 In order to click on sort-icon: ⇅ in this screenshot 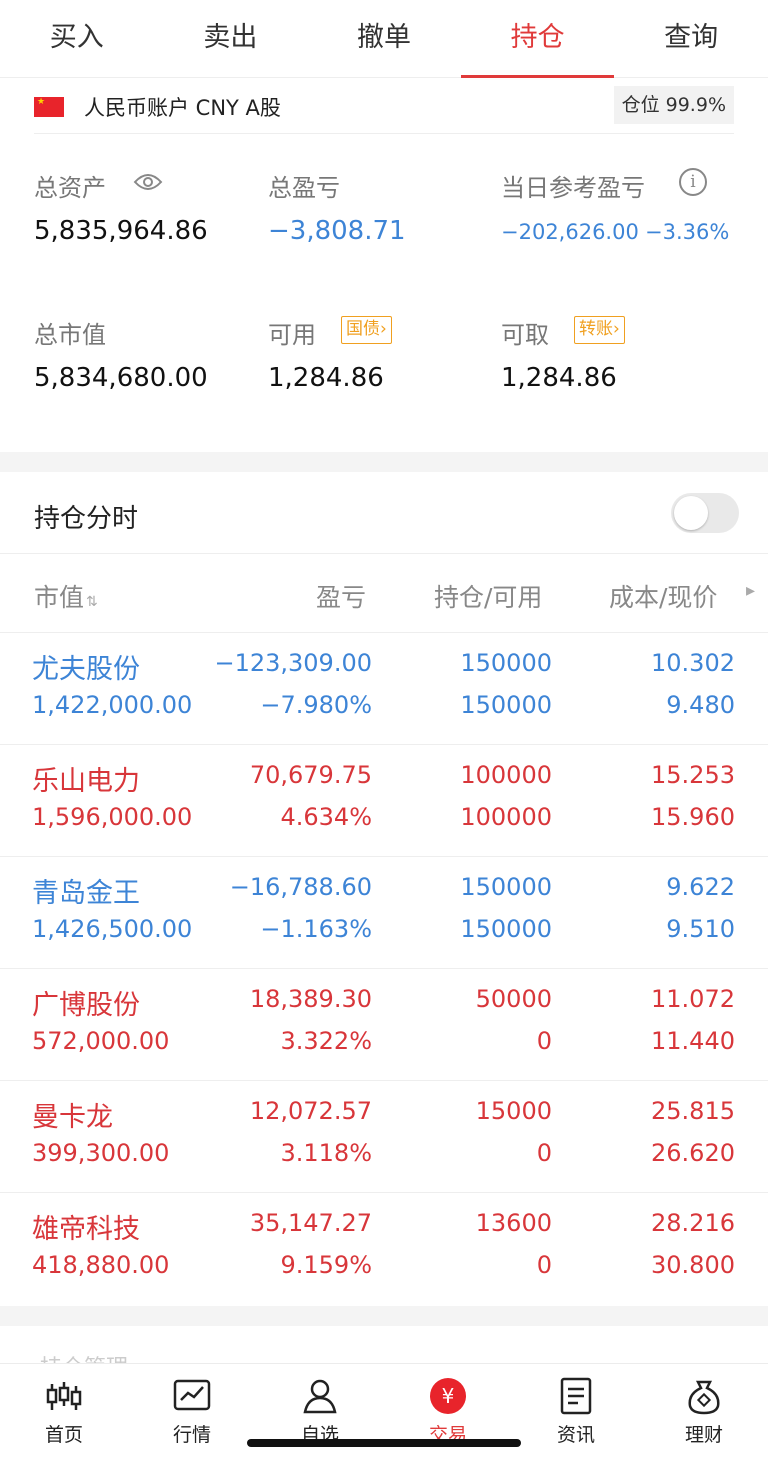, I will do `click(92, 602)`.